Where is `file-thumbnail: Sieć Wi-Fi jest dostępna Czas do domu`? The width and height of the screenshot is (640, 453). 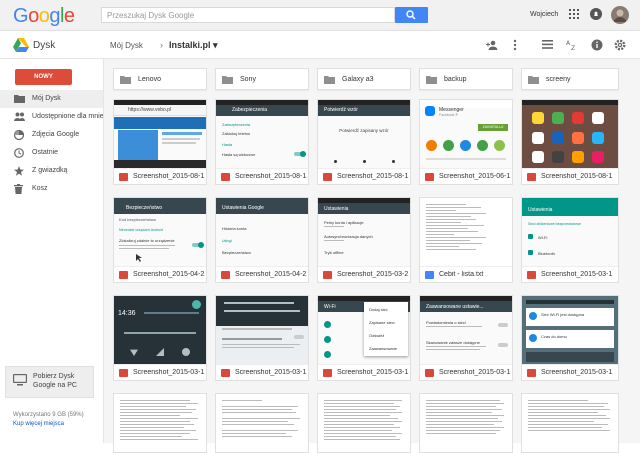 file-thumbnail: Sieć Wi-Fi jest dostępna Czas do domu is located at coordinates (570, 330).